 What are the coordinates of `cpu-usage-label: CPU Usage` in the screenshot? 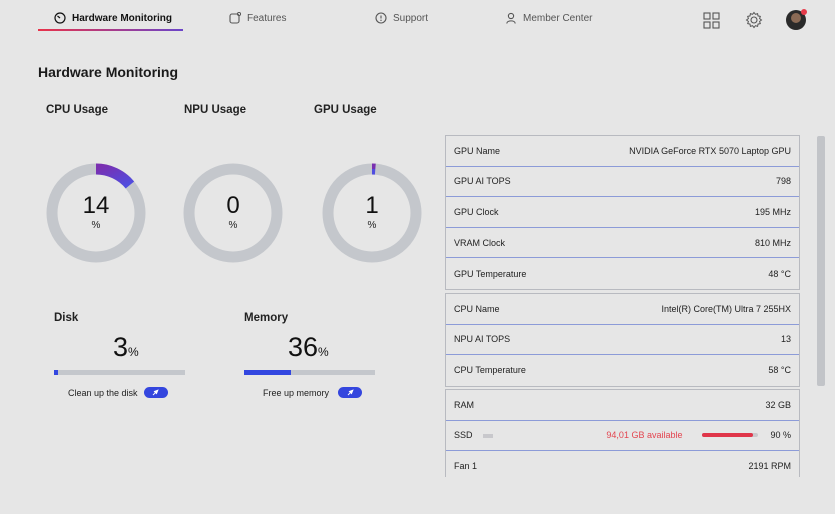 It's located at (77, 110).